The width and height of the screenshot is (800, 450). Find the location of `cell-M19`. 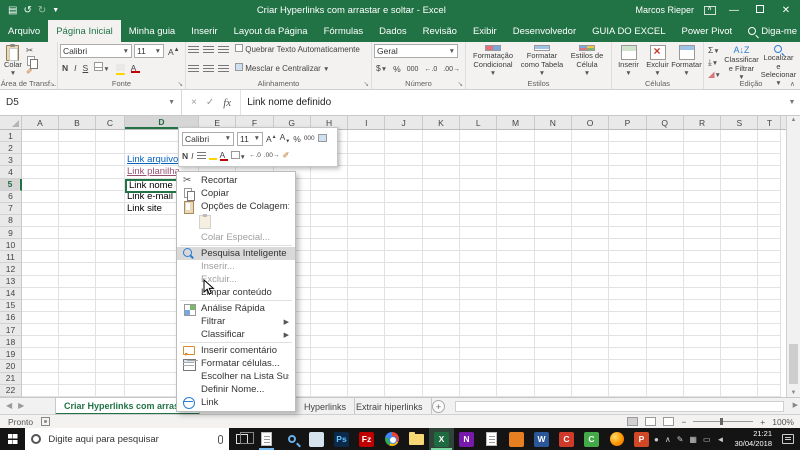

cell-M19 is located at coordinates (516, 354).